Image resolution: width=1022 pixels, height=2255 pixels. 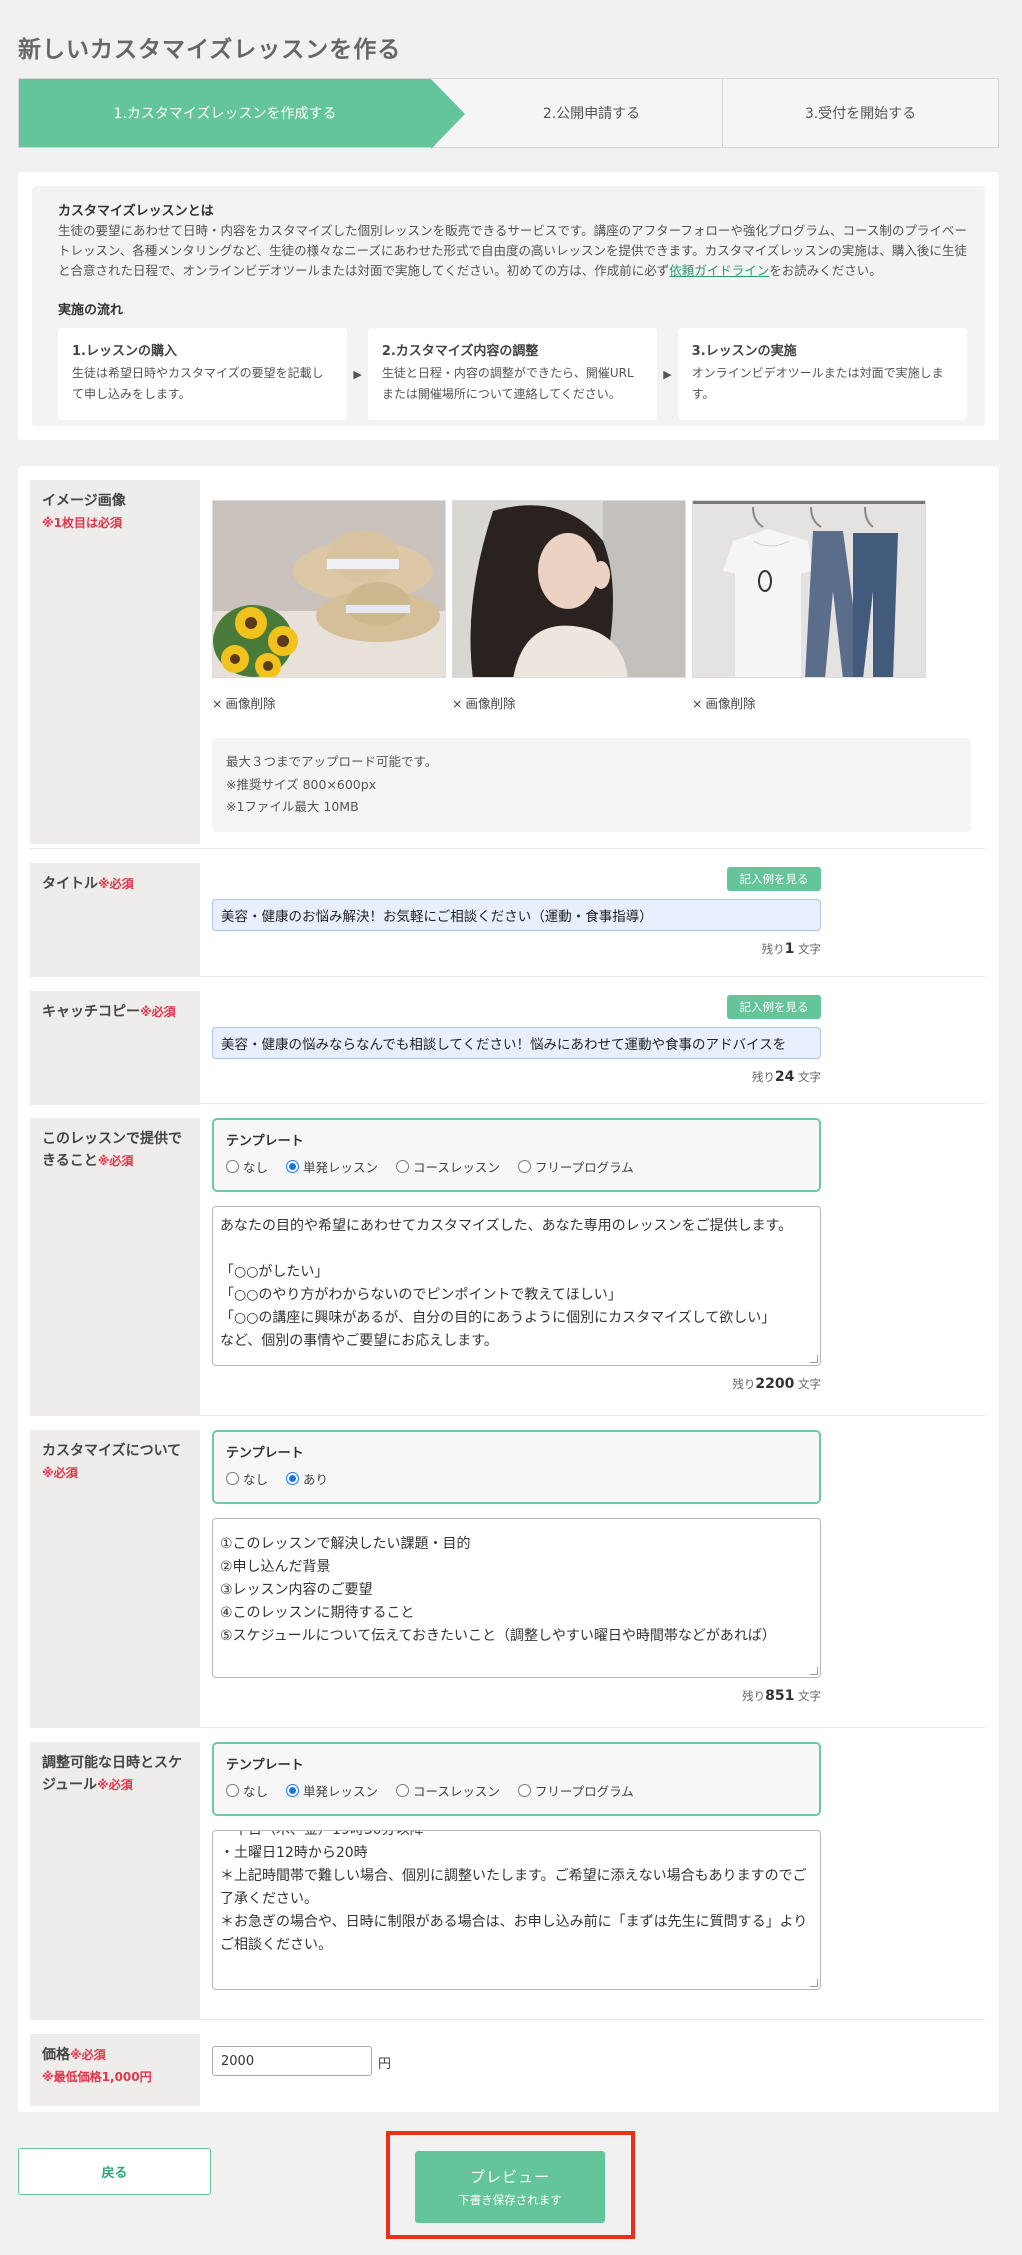 What do you see at coordinates (776, 1384) in the screenshot?
I see `provide-remaining: 残り2200 文字` at bounding box center [776, 1384].